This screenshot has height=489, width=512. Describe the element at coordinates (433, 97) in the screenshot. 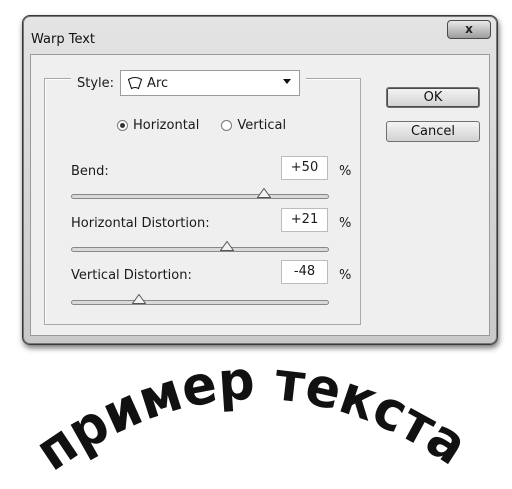

I see `ok-button: OK` at that location.